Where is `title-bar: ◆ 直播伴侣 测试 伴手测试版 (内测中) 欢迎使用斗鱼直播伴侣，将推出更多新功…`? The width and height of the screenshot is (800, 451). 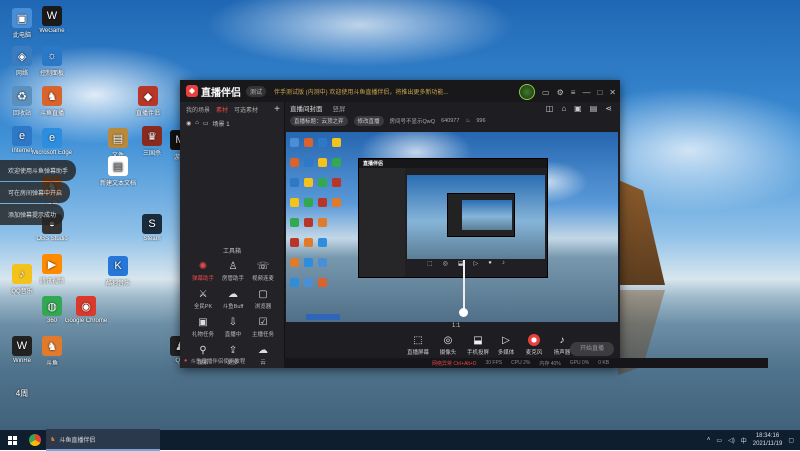
title-bar: ◆ 直播伴侣 测试 伴手测试版 (内测中) 欢迎使用斗鱼直播伴侣，将推出更多新功… is located at coordinates (400, 91).